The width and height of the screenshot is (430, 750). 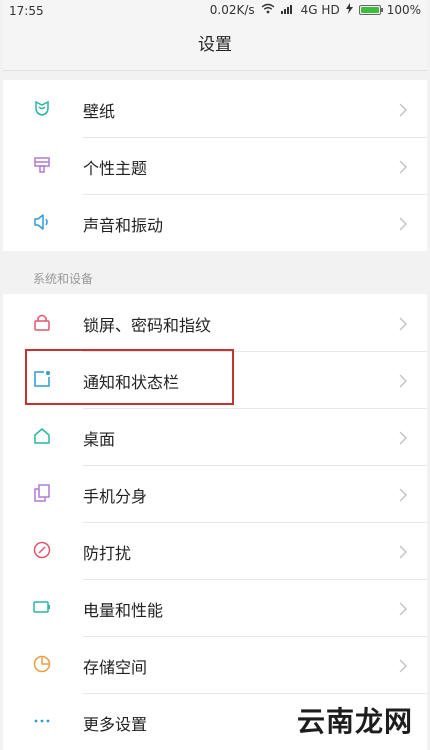 I want to click on row-label: 手机分身, so click(x=115, y=496).